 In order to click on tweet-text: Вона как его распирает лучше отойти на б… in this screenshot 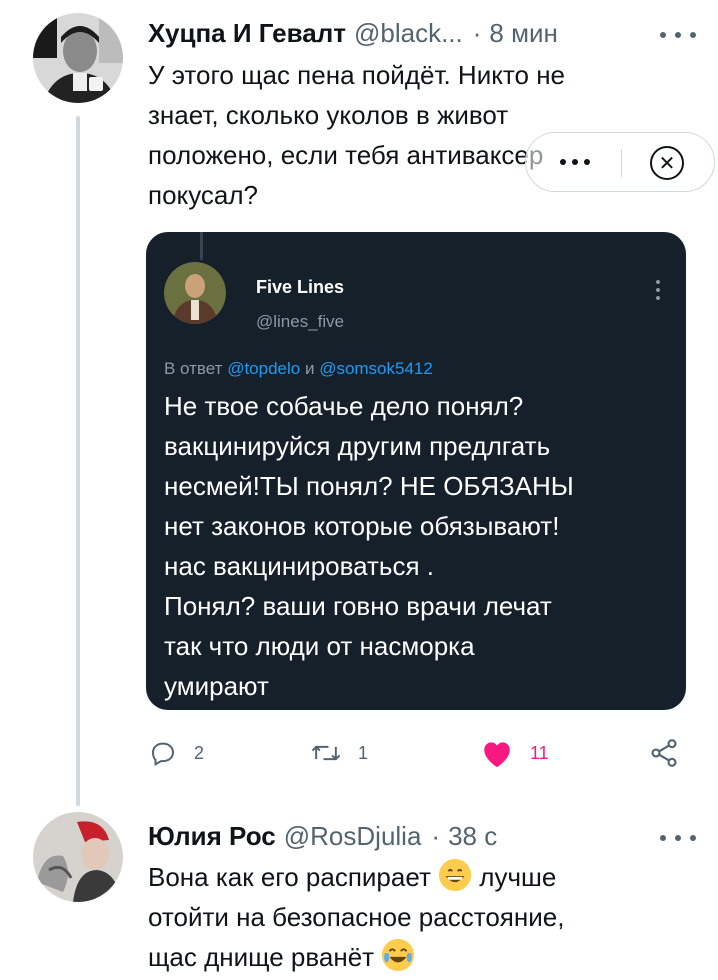, I will do `click(356, 917)`.